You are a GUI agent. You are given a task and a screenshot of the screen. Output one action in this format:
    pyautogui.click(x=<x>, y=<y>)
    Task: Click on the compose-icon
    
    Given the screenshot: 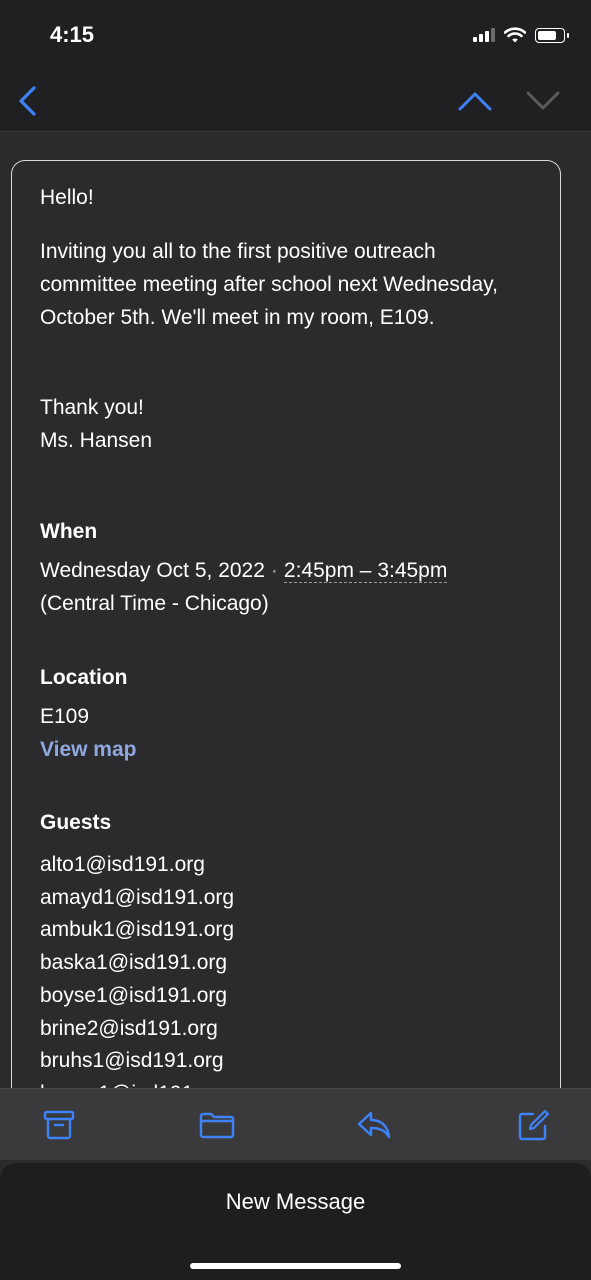 What is the action you would take?
    pyautogui.click(x=533, y=1126)
    